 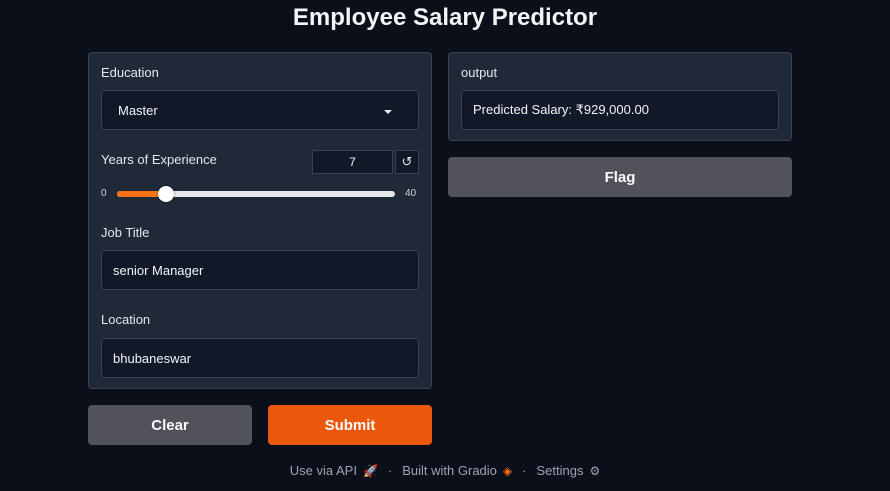 I want to click on job-title-label: Job Title, so click(x=125, y=232).